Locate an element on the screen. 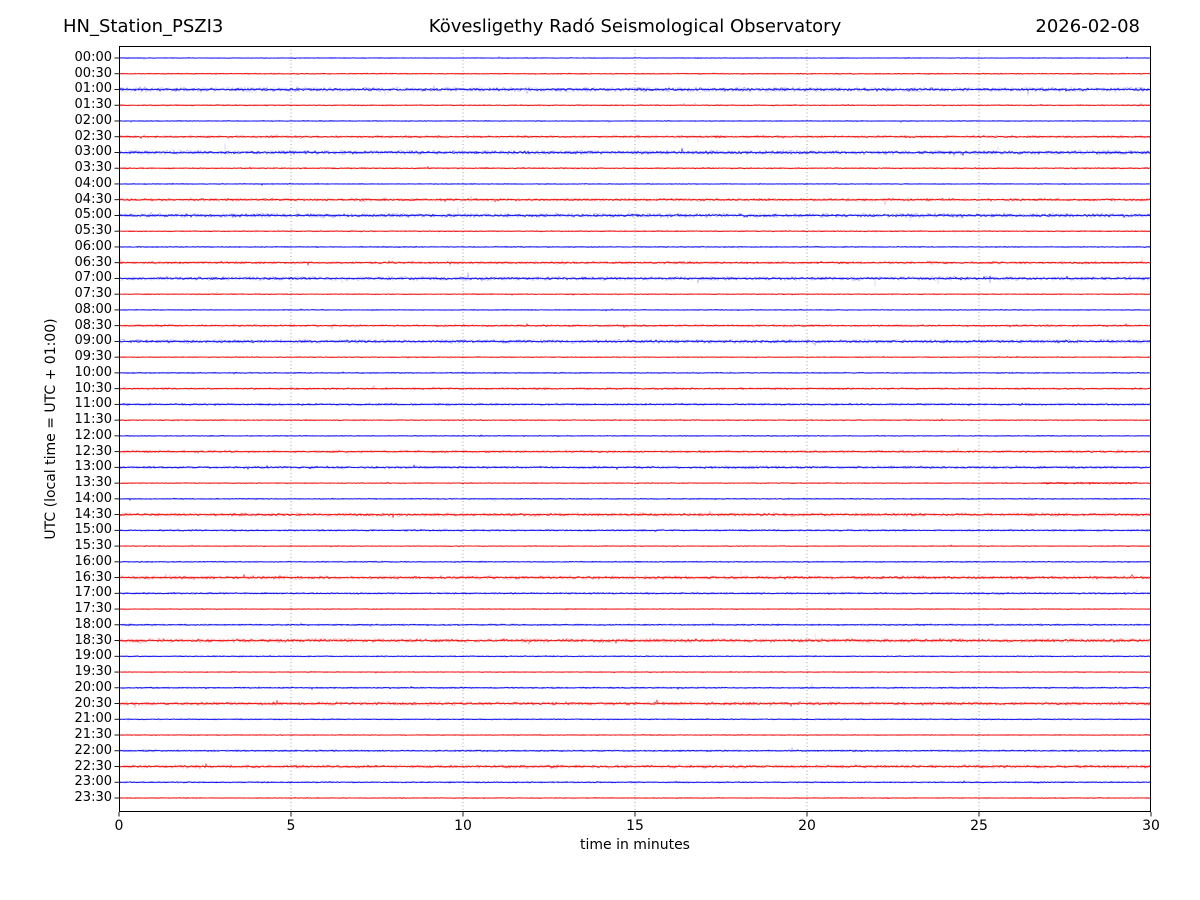 The height and width of the screenshot is (900, 1200). y-tick-label: 23:00 is located at coordinates (93, 782).